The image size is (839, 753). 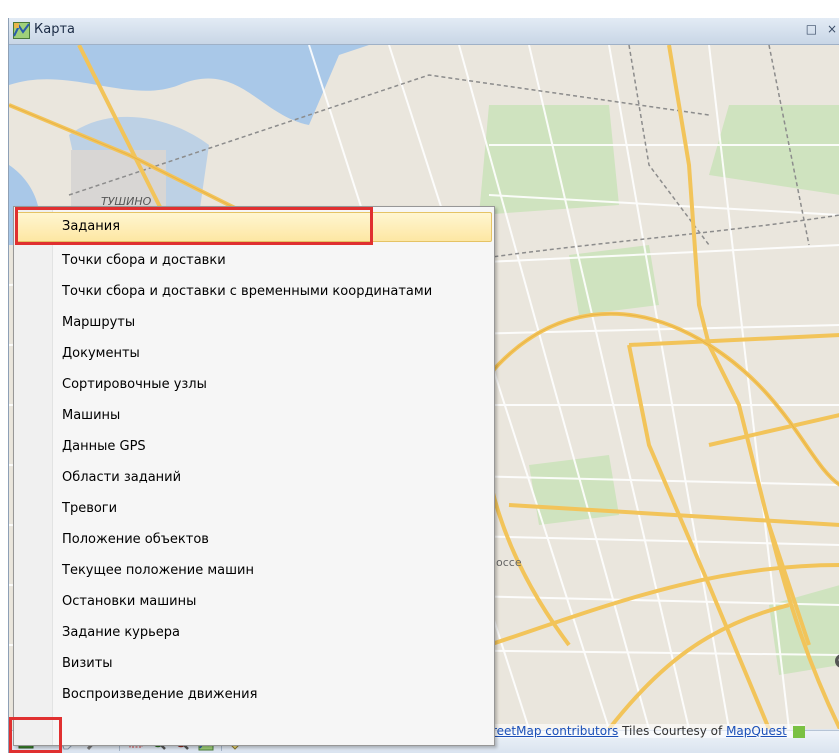 I want to click on menu-item-routes: Маршруты, so click(x=254, y=323).